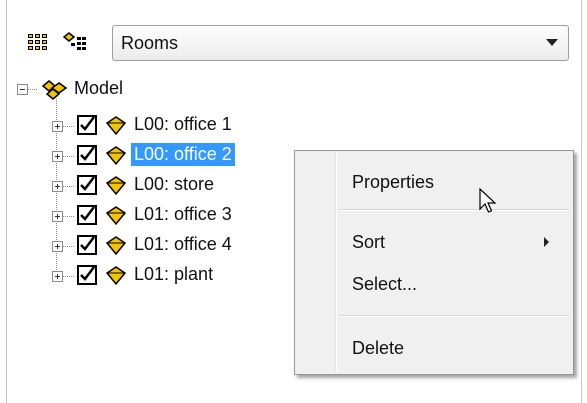 Image resolution: width=587 pixels, height=403 pixels. What do you see at coordinates (434, 348) in the screenshot?
I see `menu-item-delete: Delete` at bounding box center [434, 348].